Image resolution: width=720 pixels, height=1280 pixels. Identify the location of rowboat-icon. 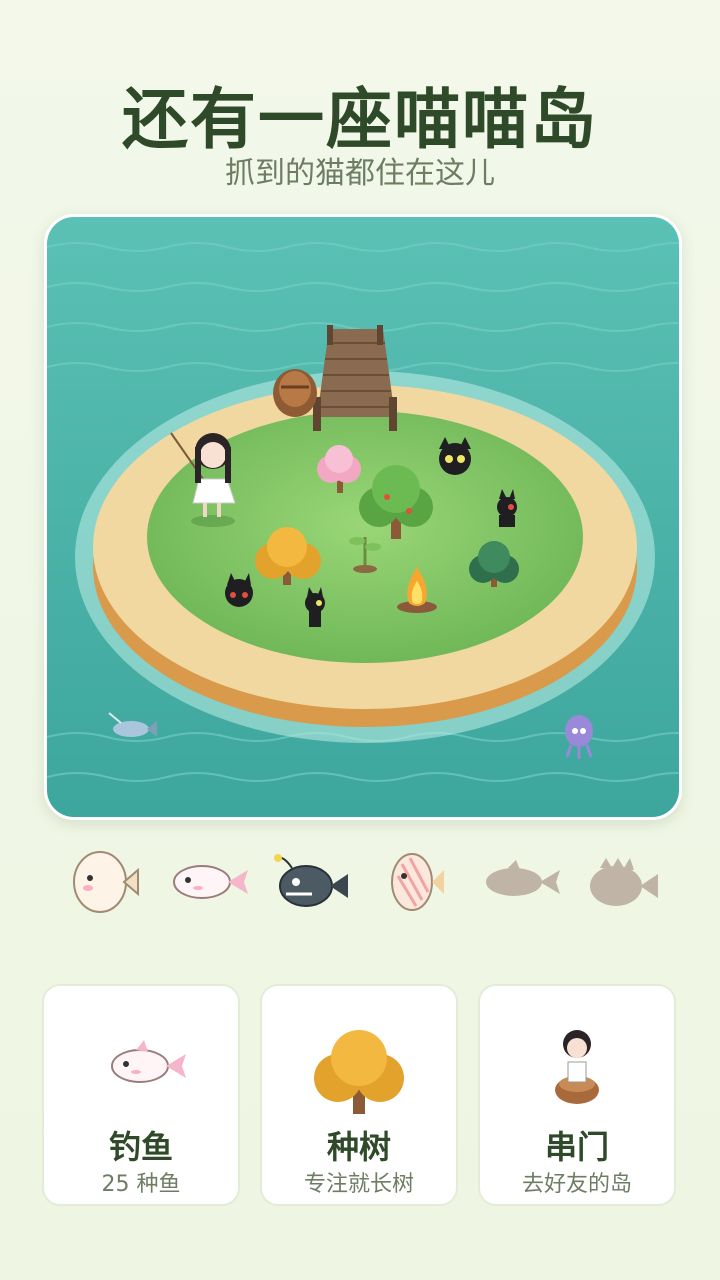
(295, 393).